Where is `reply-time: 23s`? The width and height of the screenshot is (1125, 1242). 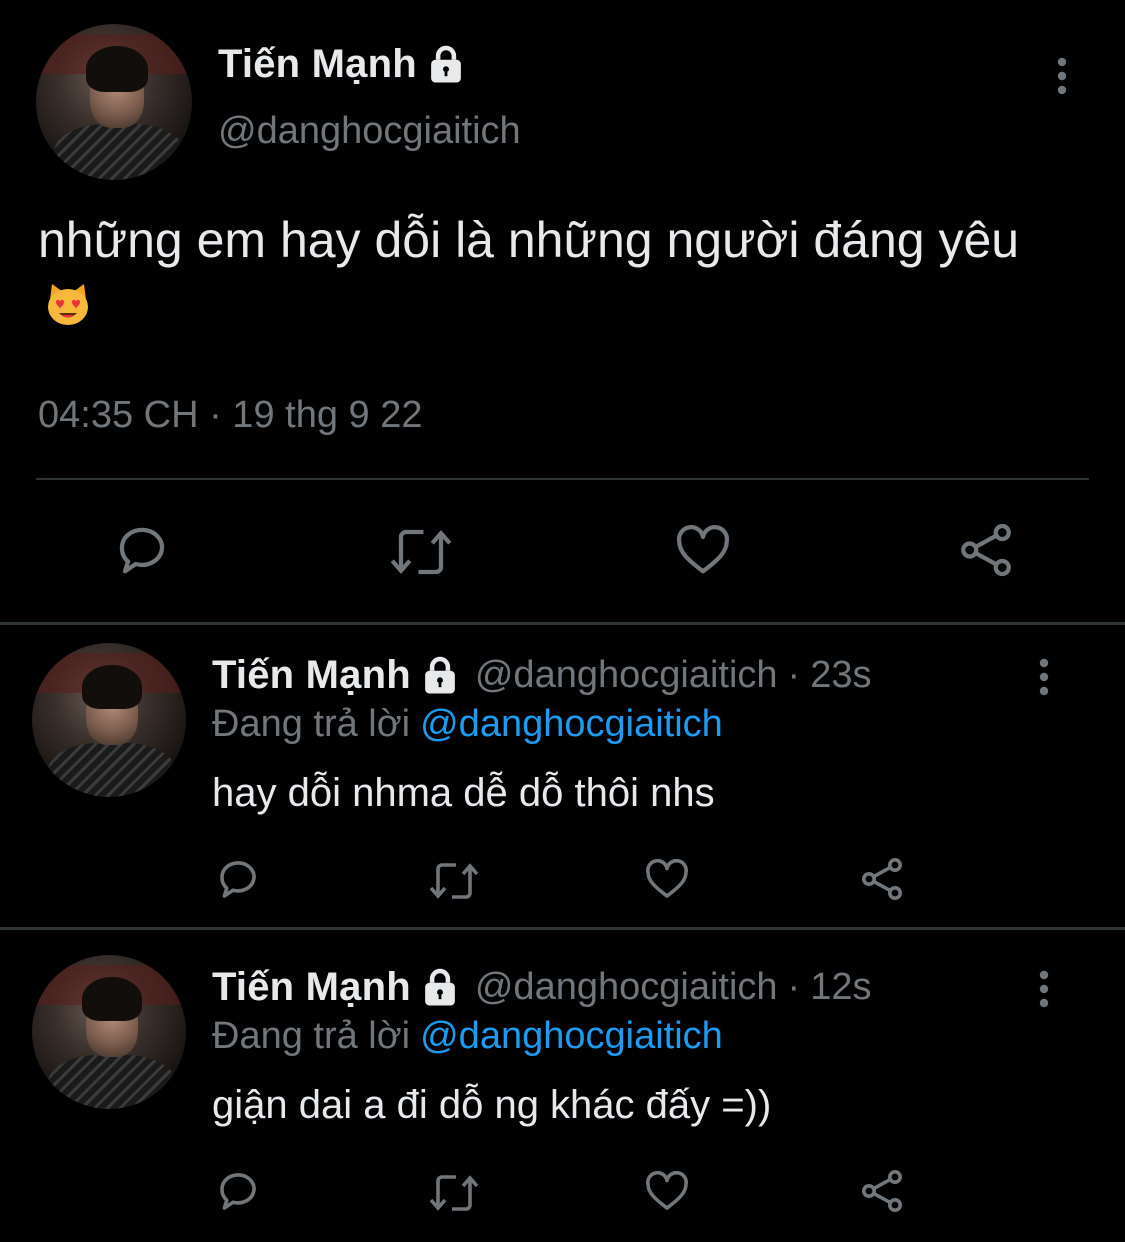
reply-time: 23s is located at coordinates (840, 675).